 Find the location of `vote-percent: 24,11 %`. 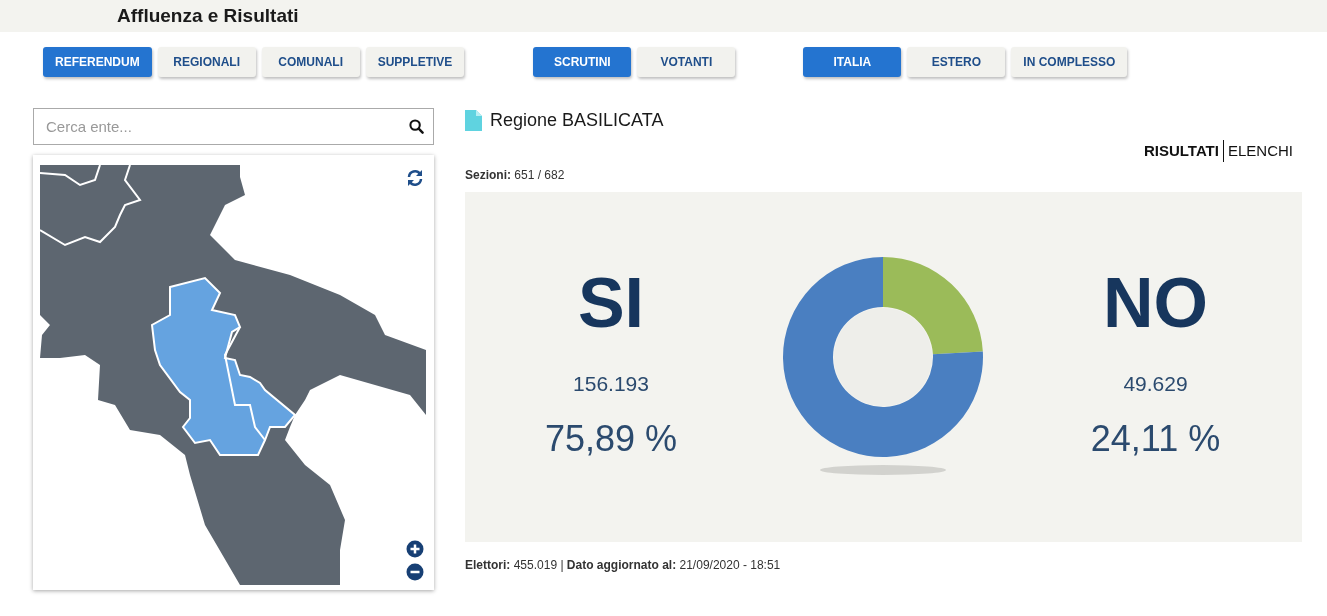

vote-percent: 24,11 % is located at coordinates (1155, 438).